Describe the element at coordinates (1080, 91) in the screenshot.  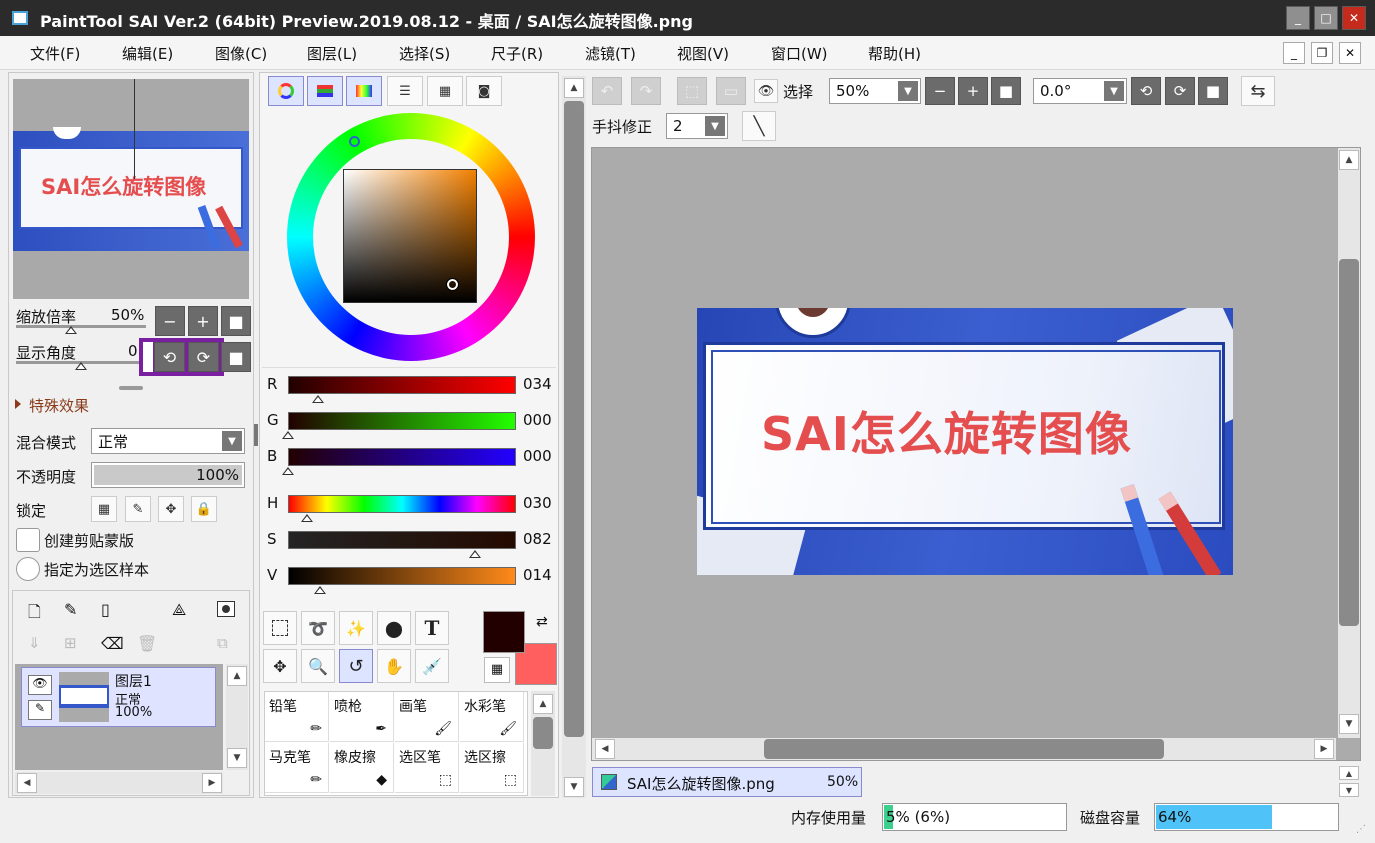
I see `canvas-angle-select: 0.0° ▼` at that location.